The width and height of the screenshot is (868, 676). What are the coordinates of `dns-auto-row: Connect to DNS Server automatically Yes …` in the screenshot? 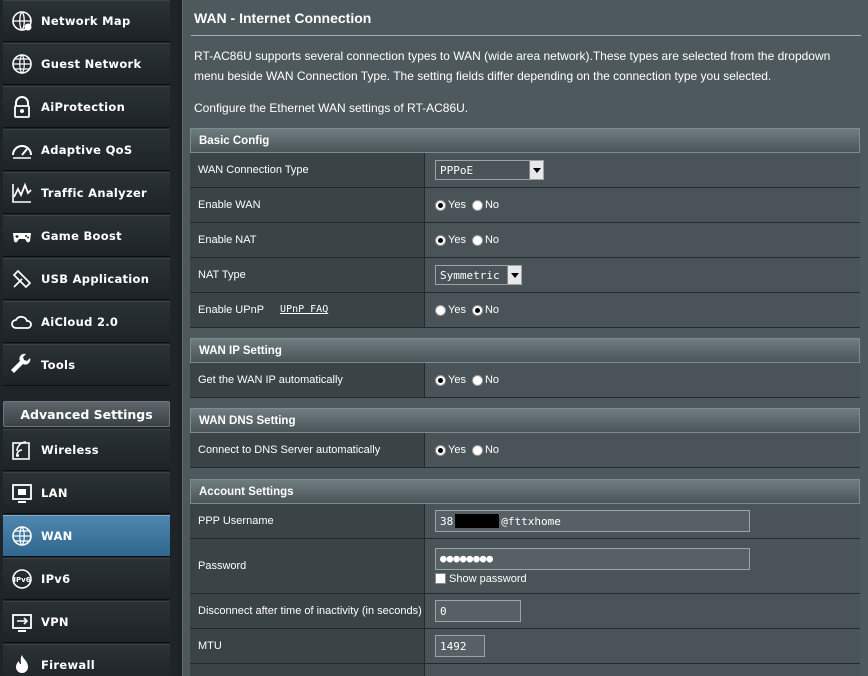 It's located at (525, 450).